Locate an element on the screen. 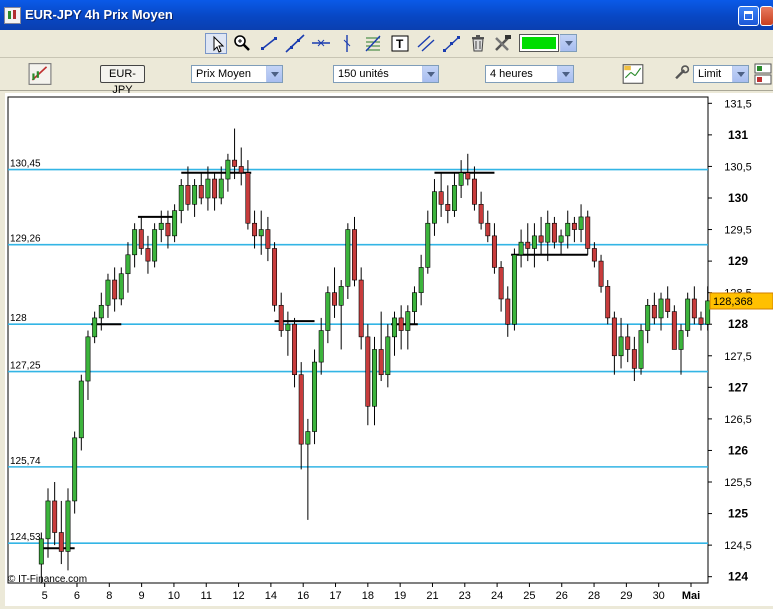  tools-settings-button is located at coordinates (503, 43).